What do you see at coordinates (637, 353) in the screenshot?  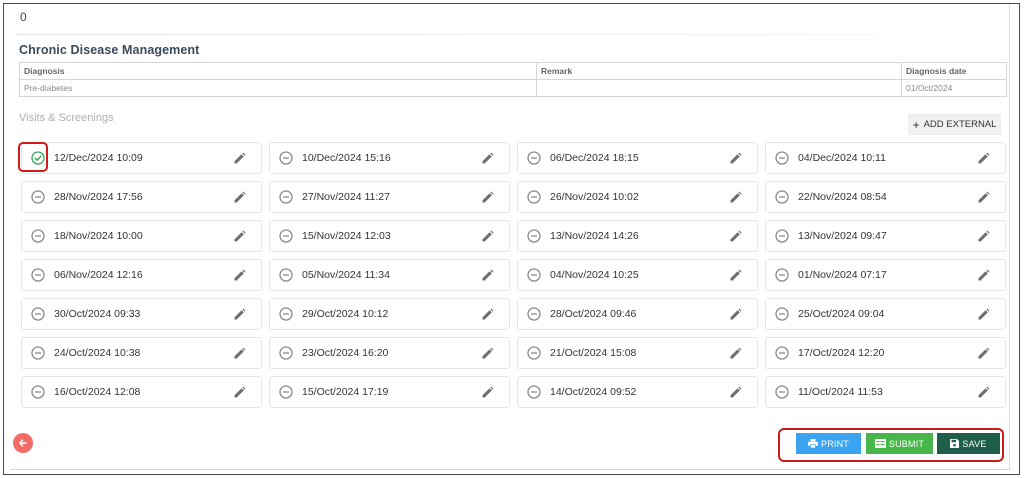 I see `visit-card: 21/Oct/2024 15:08` at bounding box center [637, 353].